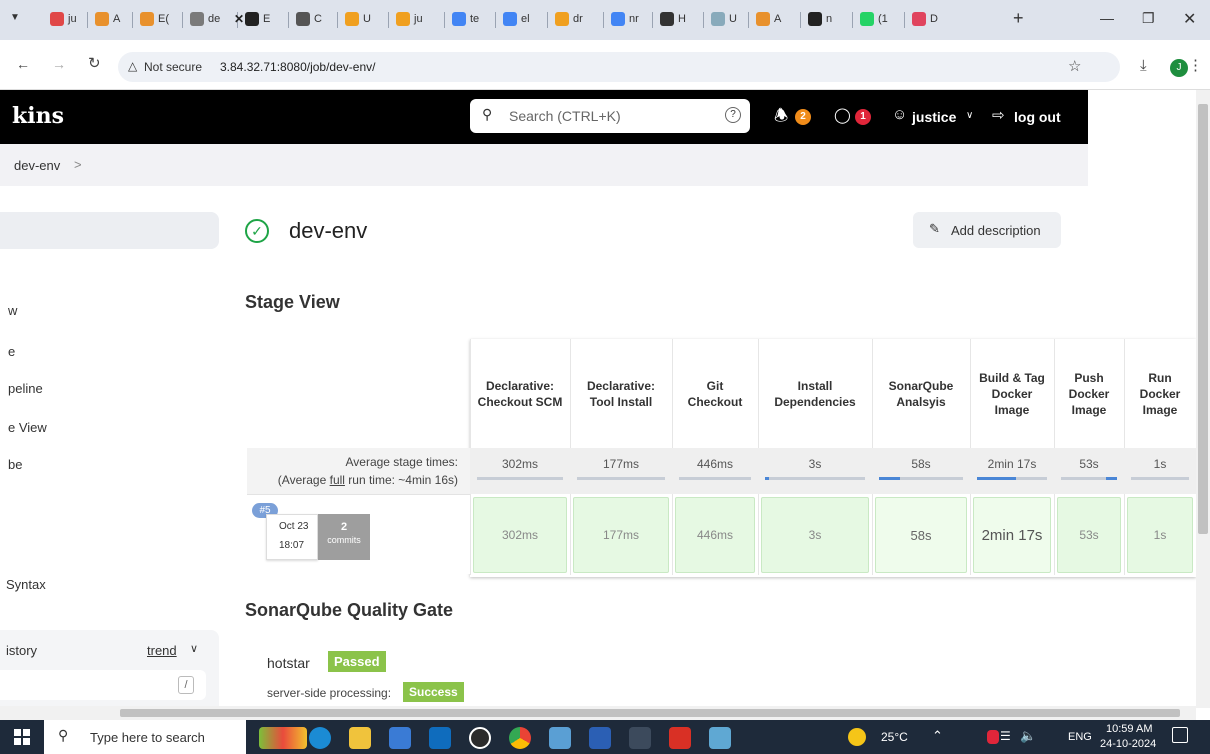 The height and width of the screenshot is (754, 1210). I want to click on logout-link: log out, so click(1037, 117).